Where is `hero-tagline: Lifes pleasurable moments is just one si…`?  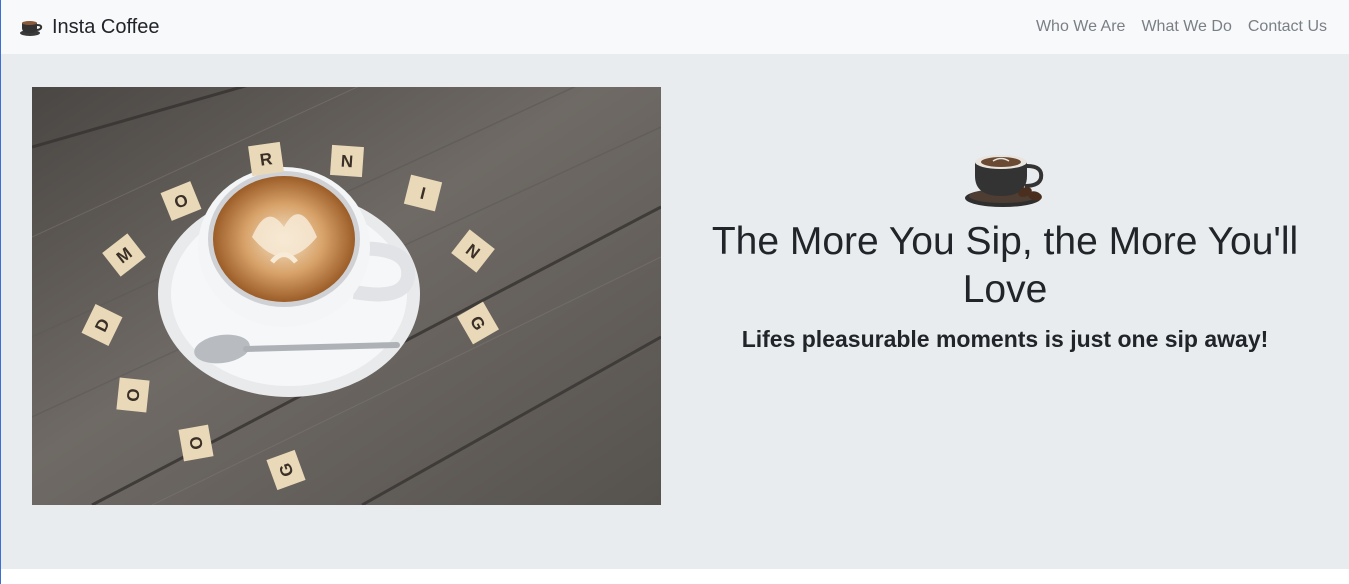 hero-tagline: Lifes pleasurable moments is just one si… is located at coordinates (1005, 339).